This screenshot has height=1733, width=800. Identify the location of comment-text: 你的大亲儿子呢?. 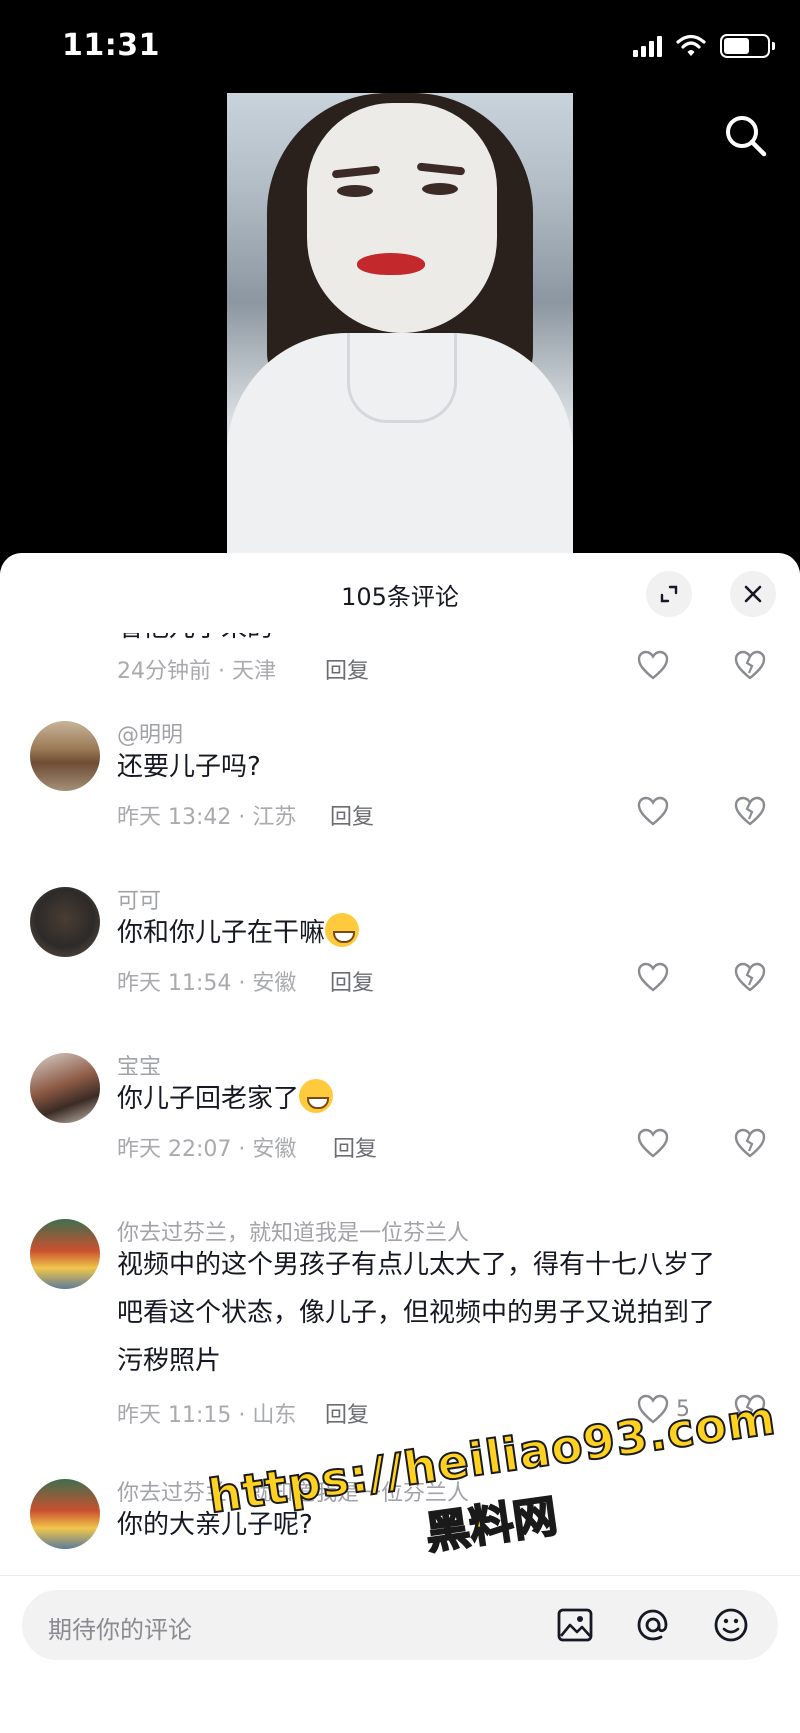
(215, 1525).